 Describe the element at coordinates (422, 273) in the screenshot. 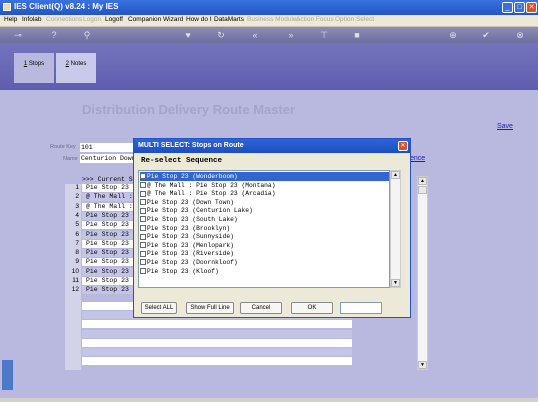

I see `grid-scrollbar: ▲ ▼` at that location.